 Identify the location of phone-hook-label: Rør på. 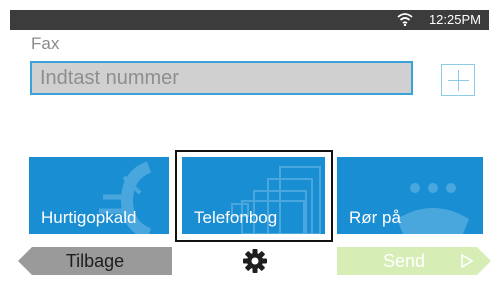
(375, 217).